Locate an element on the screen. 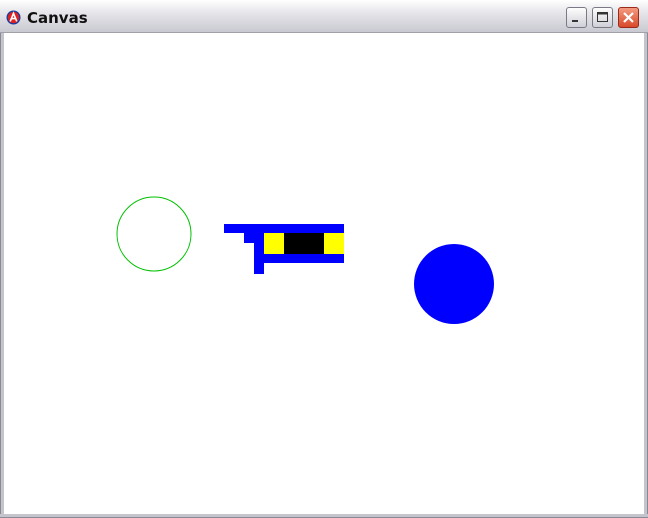  maximize-button is located at coordinates (602, 17).